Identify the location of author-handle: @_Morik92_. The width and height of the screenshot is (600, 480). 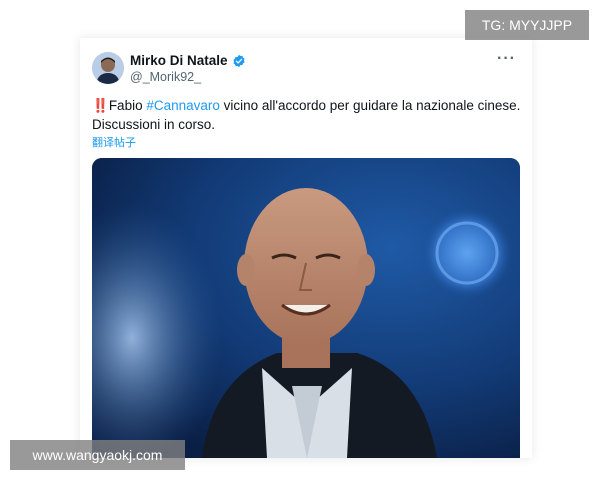
(165, 77).